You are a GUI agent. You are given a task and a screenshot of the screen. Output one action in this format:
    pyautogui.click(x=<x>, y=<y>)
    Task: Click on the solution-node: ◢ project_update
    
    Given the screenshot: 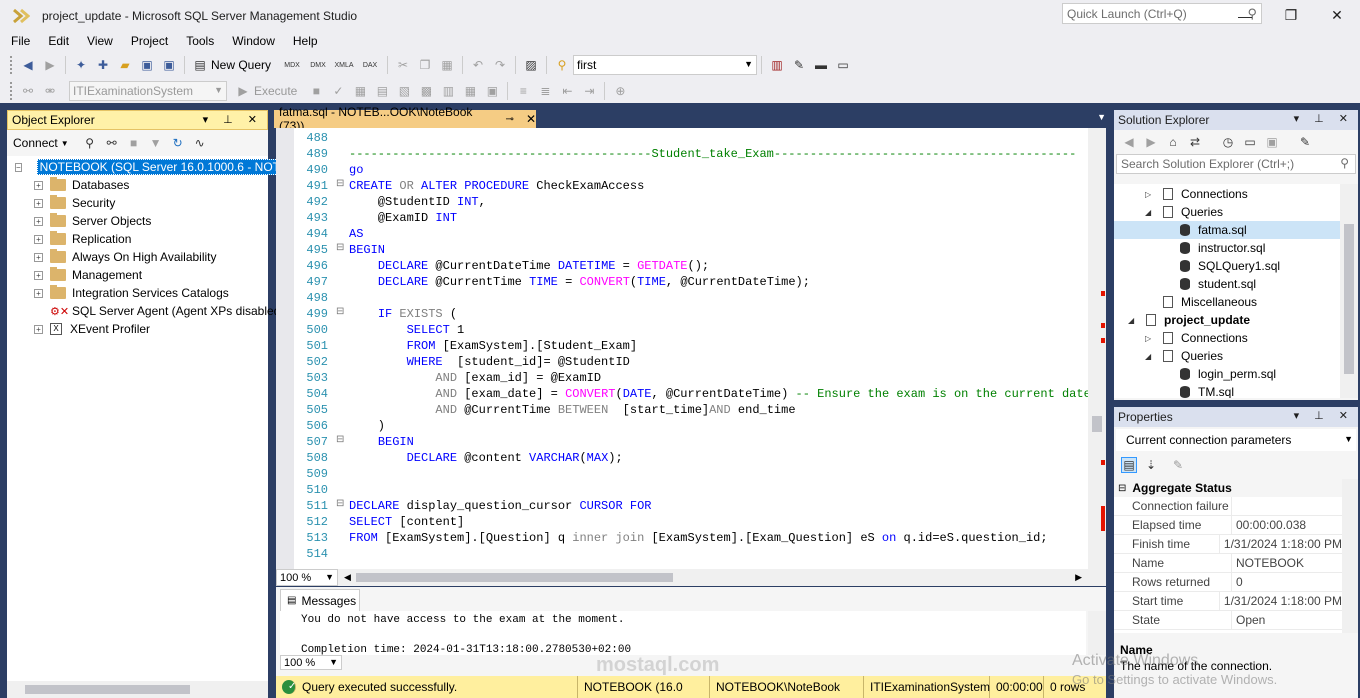 What is the action you would take?
    pyautogui.click(x=1227, y=320)
    